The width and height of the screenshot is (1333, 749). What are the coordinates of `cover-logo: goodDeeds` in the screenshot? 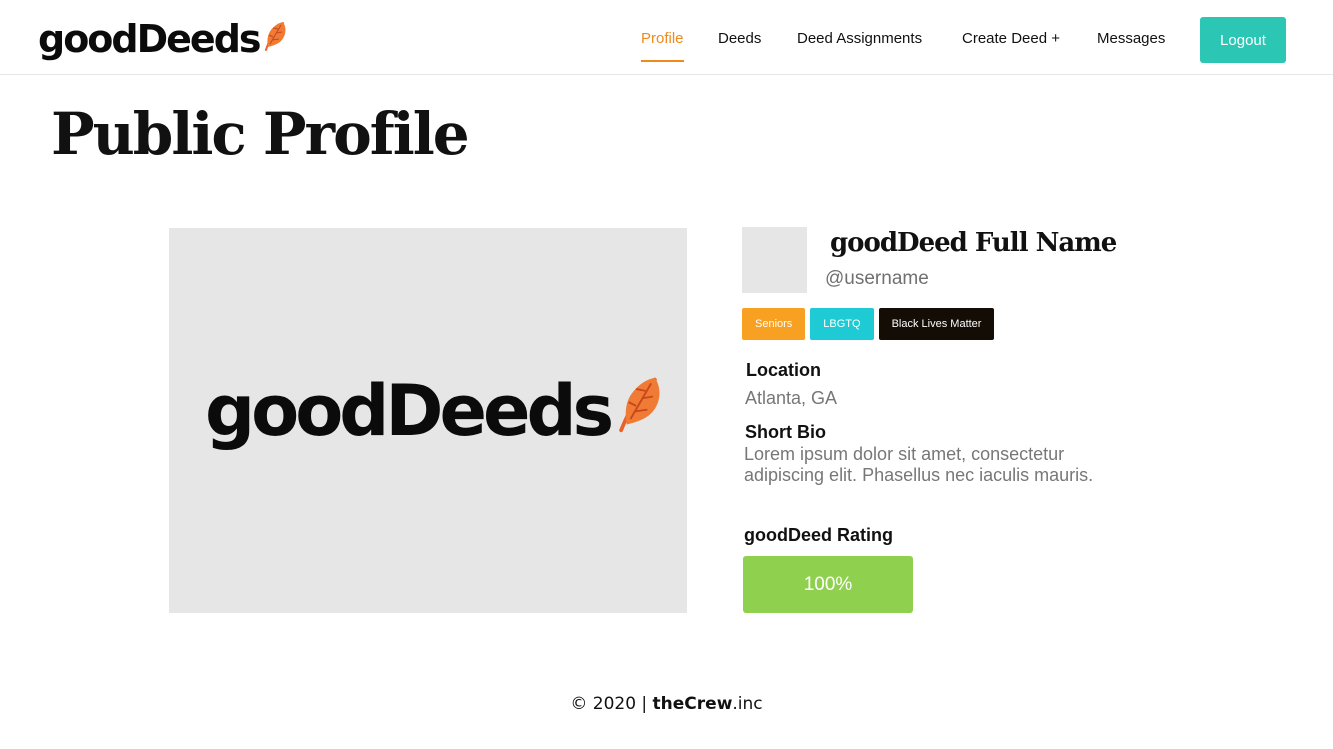 It's located at (434, 411).